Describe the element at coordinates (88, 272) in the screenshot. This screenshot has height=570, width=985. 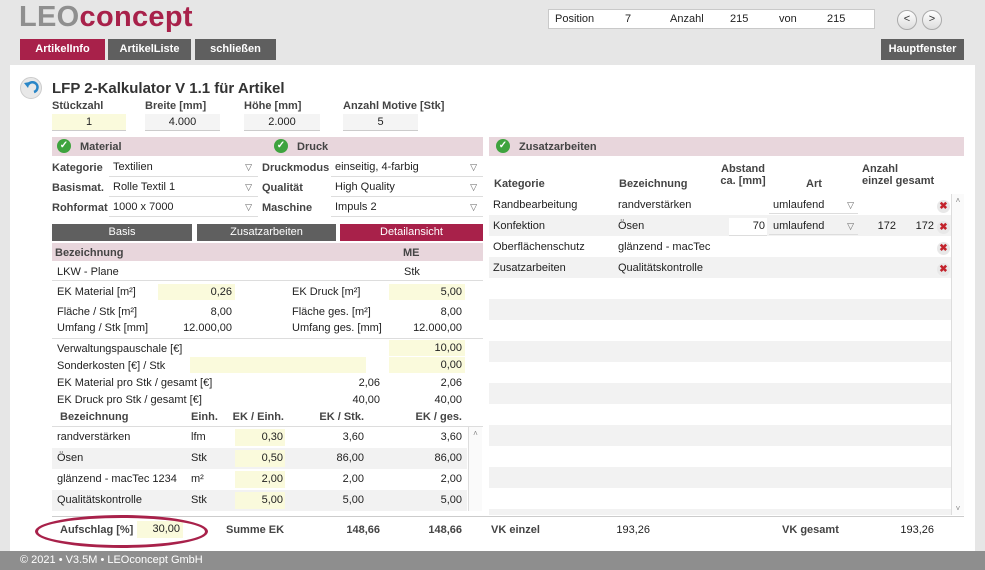
I see `bezeichnung-value: LKW - Plane` at that location.